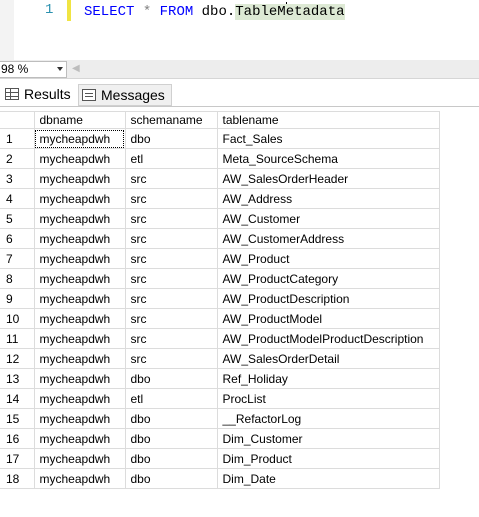  What do you see at coordinates (328, 138) in the screenshot?
I see `cell-tablename: Fact_Sales` at bounding box center [328, 138].